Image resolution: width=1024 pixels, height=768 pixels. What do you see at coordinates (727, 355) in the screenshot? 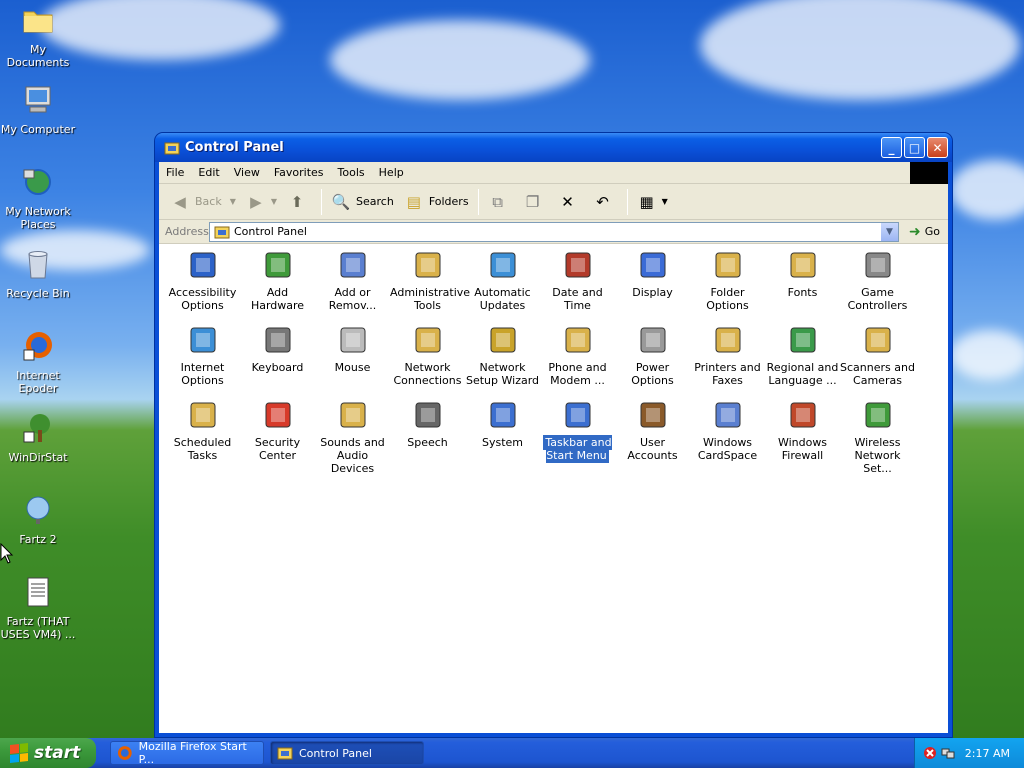
I see `cp-item-printers-and-faxes: Printers and Faxes` at bounding box center [727, 355].